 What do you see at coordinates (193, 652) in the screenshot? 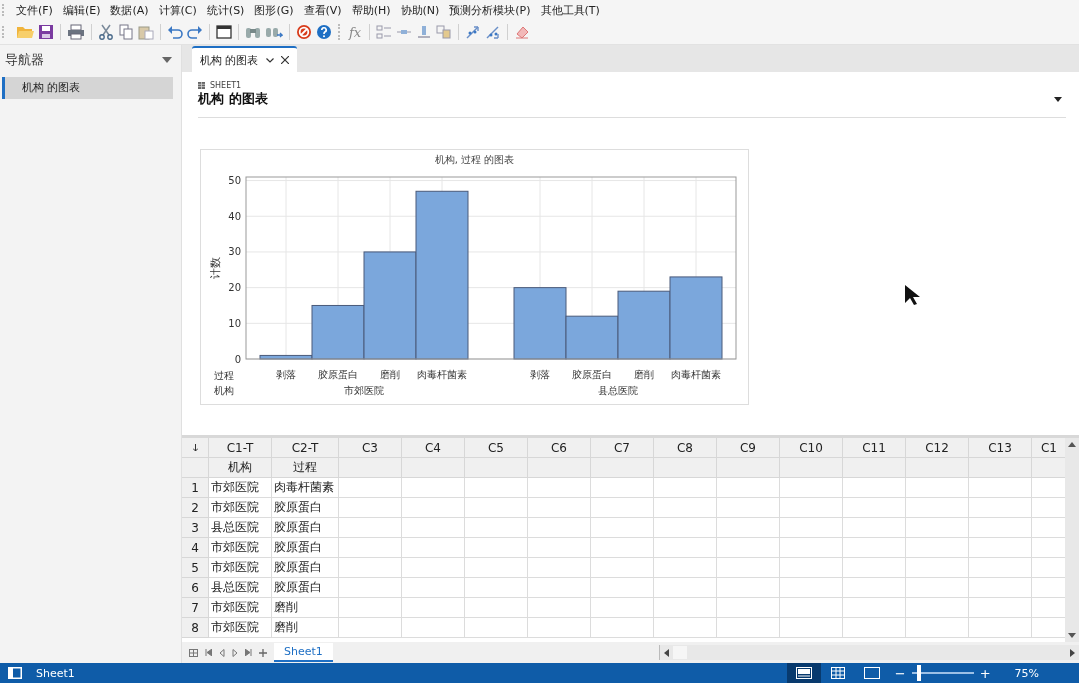
I see `grid-icon` at bounding box center [193, 652].